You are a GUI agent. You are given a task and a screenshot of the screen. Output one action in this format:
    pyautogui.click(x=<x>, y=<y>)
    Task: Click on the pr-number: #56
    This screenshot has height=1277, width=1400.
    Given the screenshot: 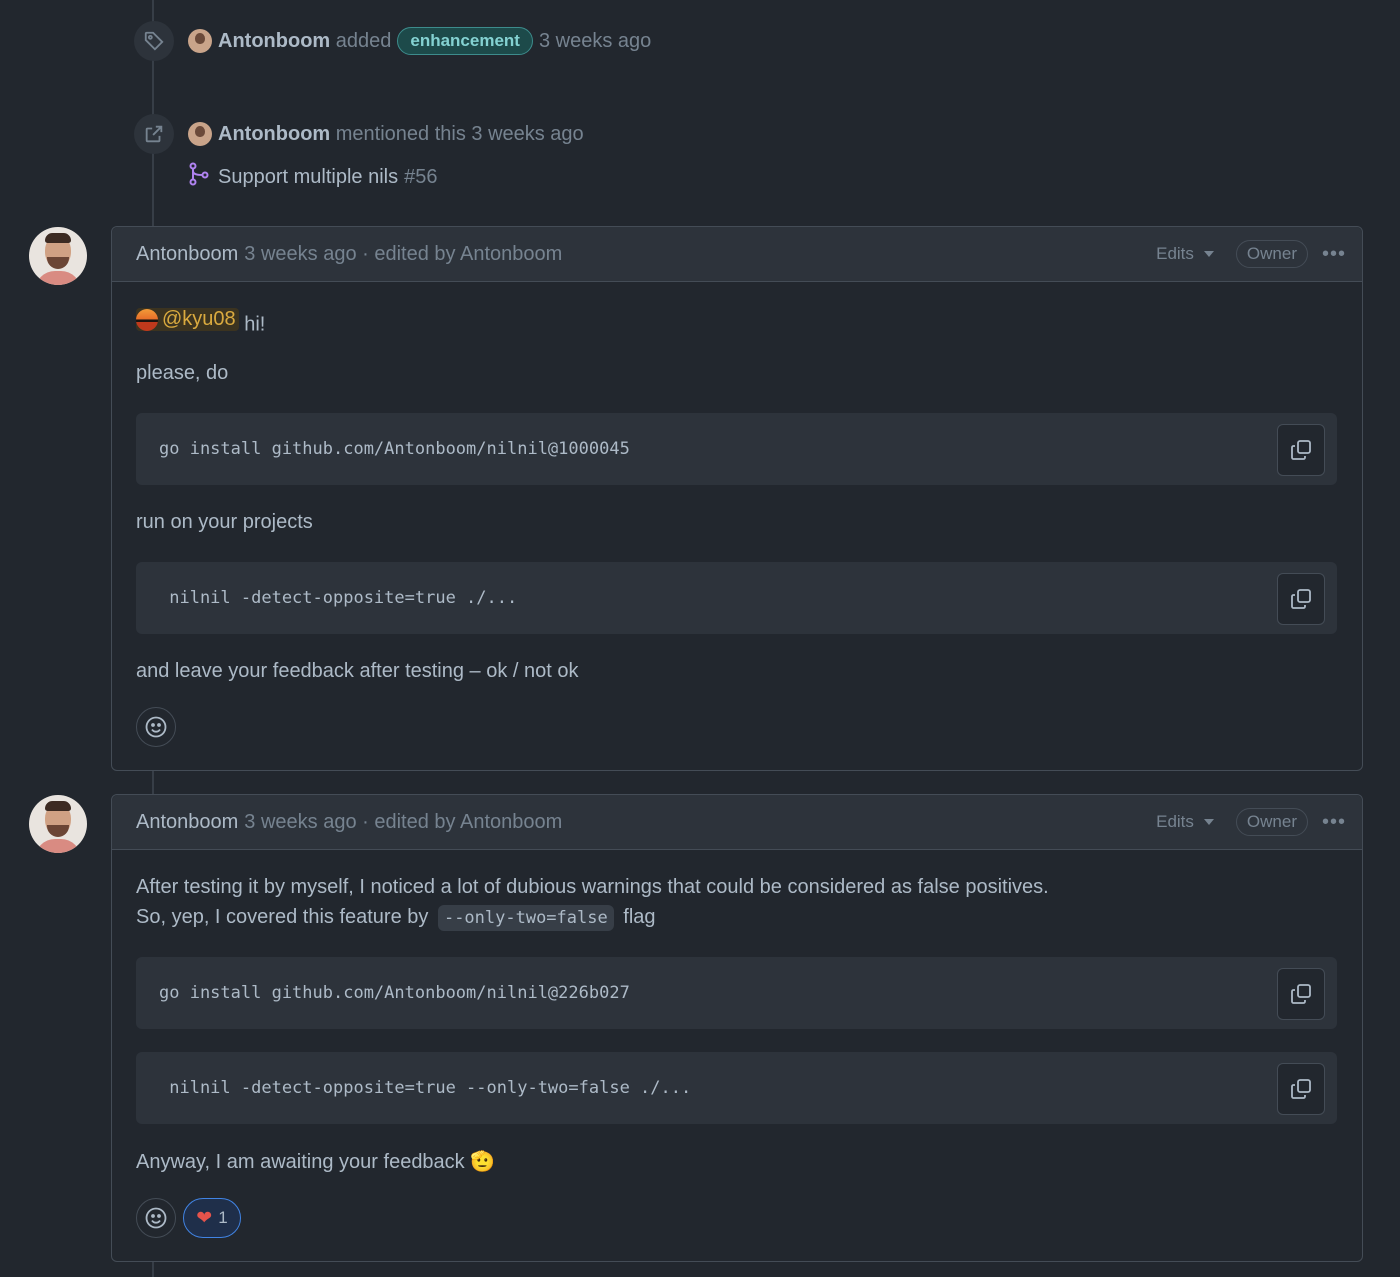 What is the action you would take?
    pyautogui.click(x=420, y=177)
    